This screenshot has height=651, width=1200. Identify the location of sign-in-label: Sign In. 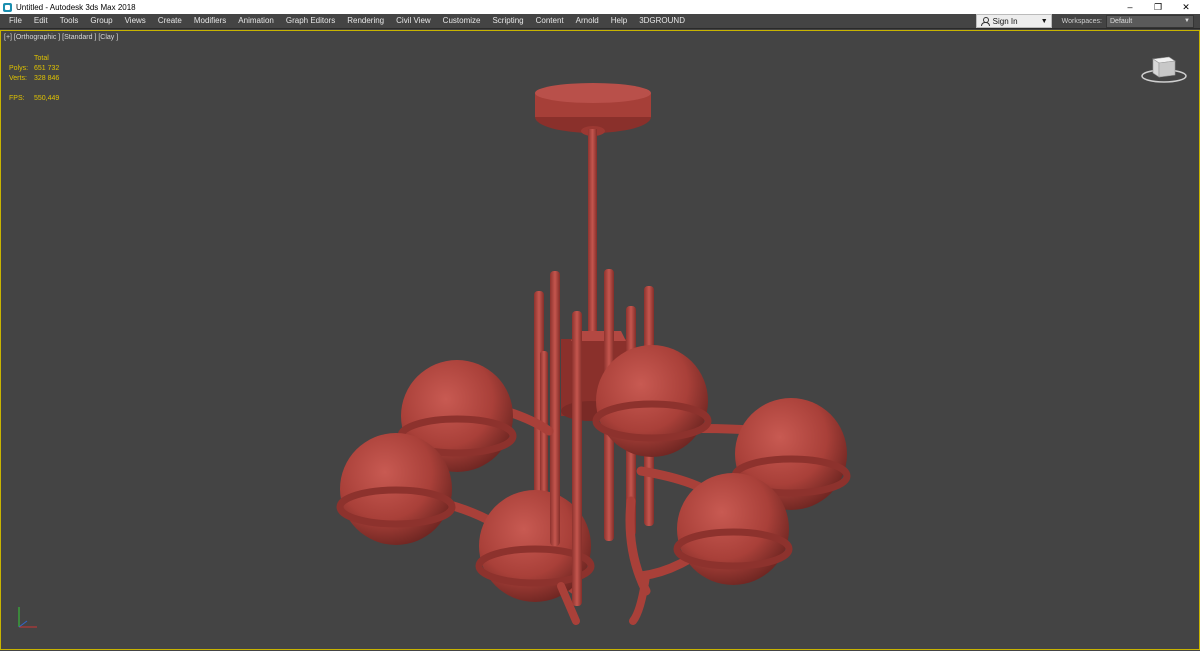
(1005, 21).